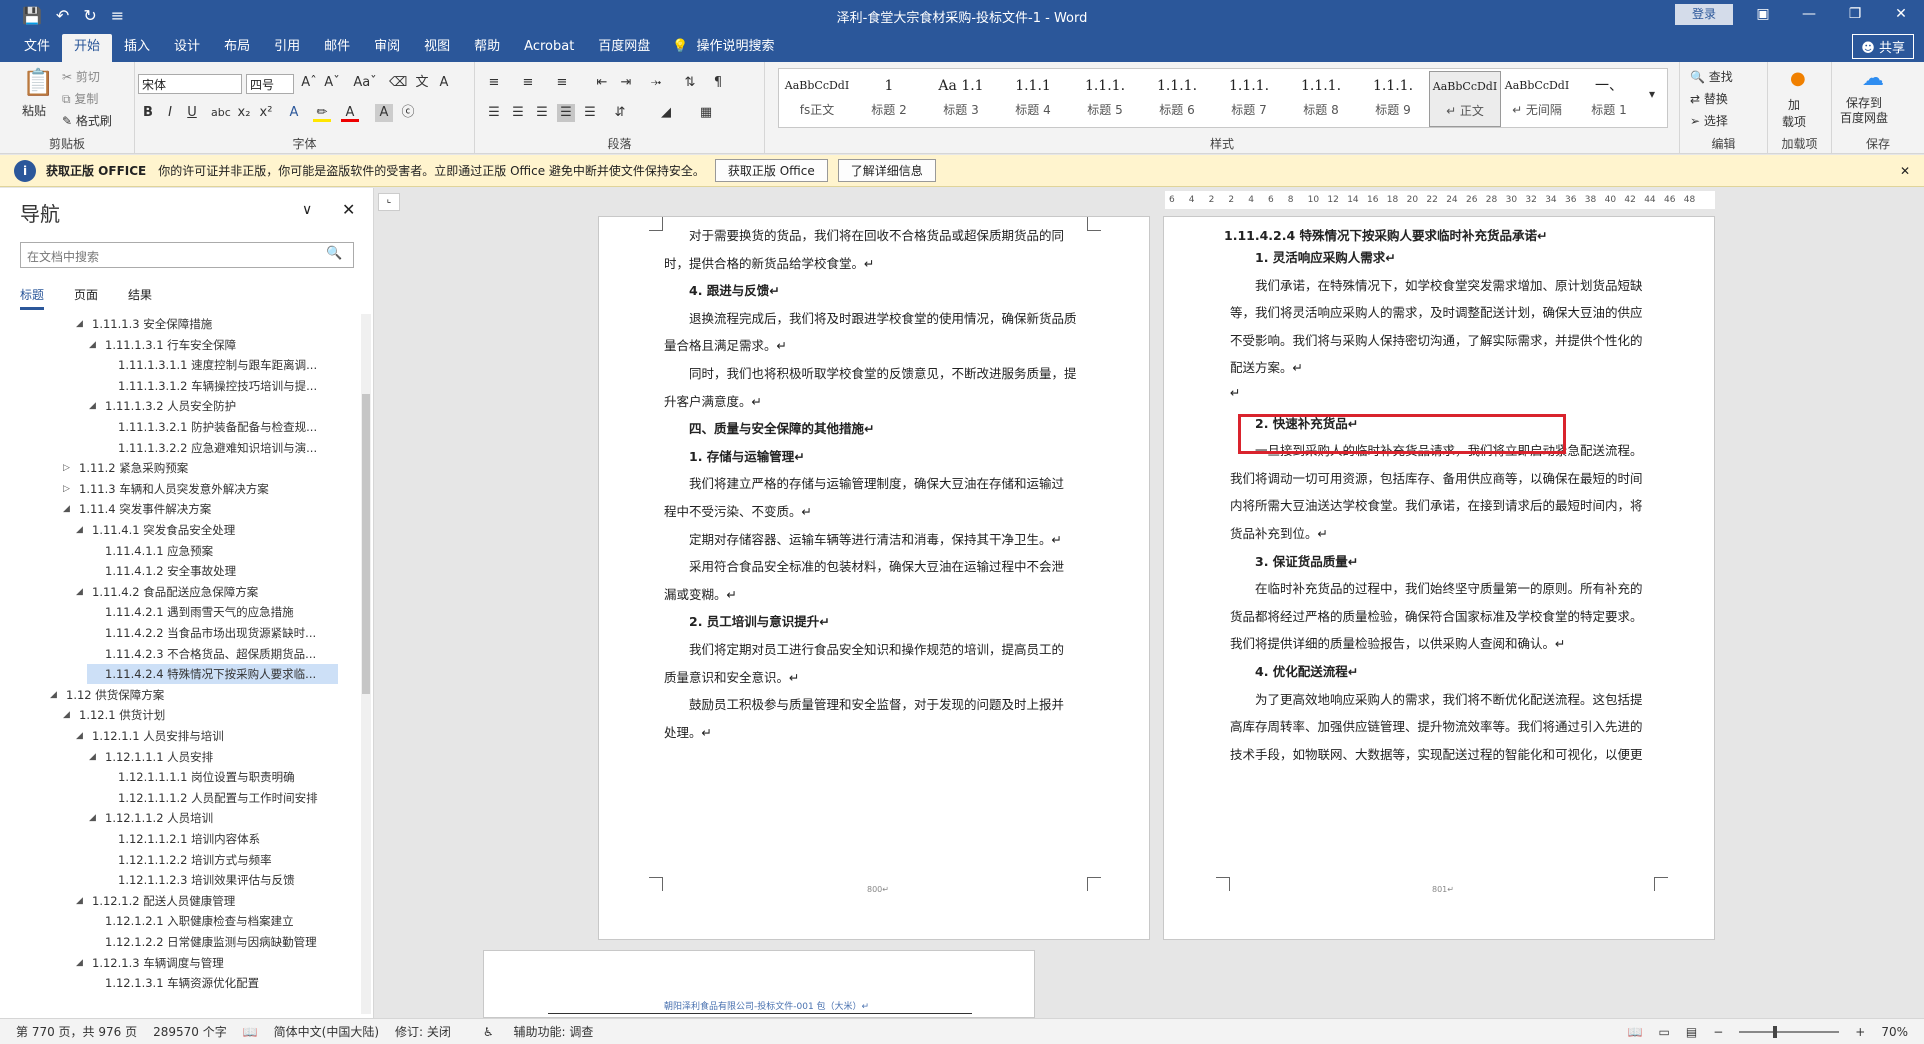 This screenshot has height=1044, width=1924. I want to click on style-item-selected: AaBbCcDdI ↵ 正文, so click(1465, 99).